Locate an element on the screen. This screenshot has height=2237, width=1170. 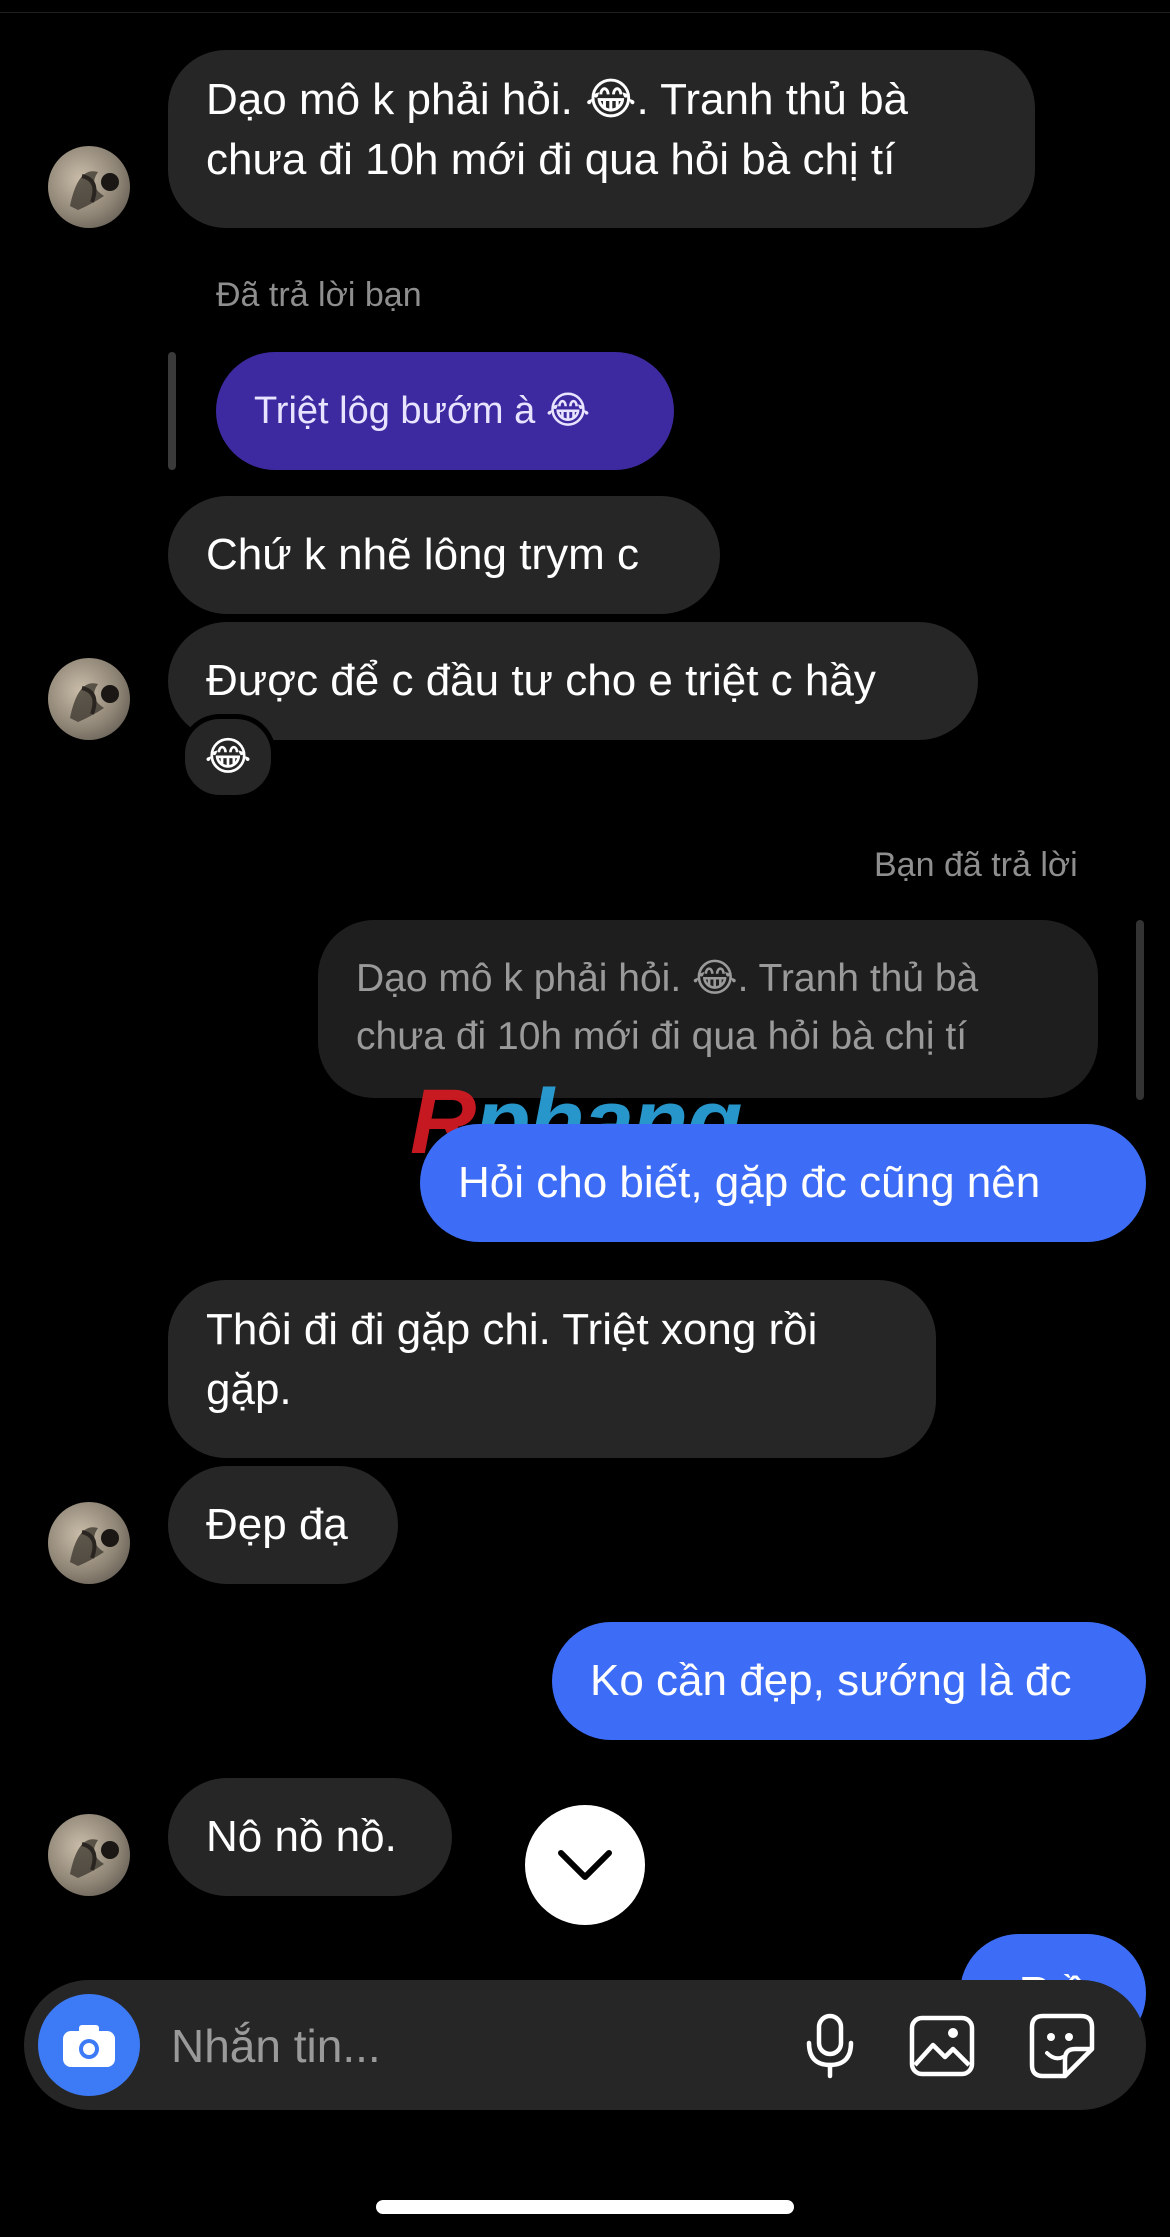
camera-icon is located at coordinates (89, 2046).